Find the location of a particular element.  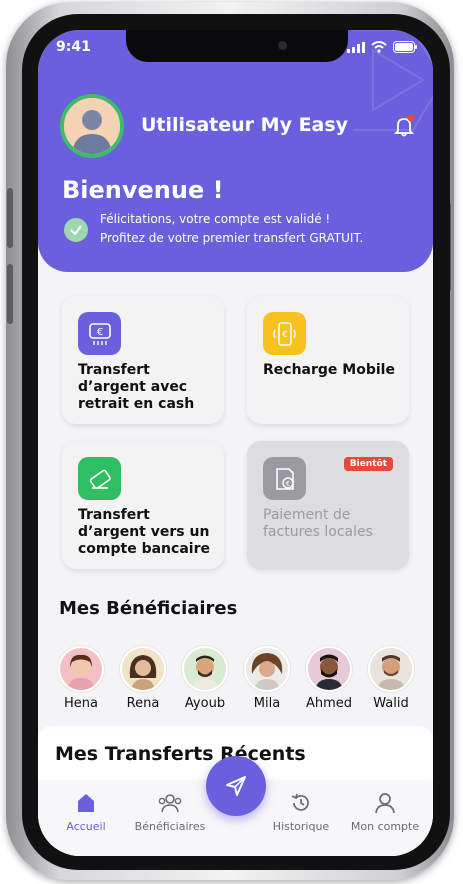

wifi-icon is located at coordinates (379, 47).